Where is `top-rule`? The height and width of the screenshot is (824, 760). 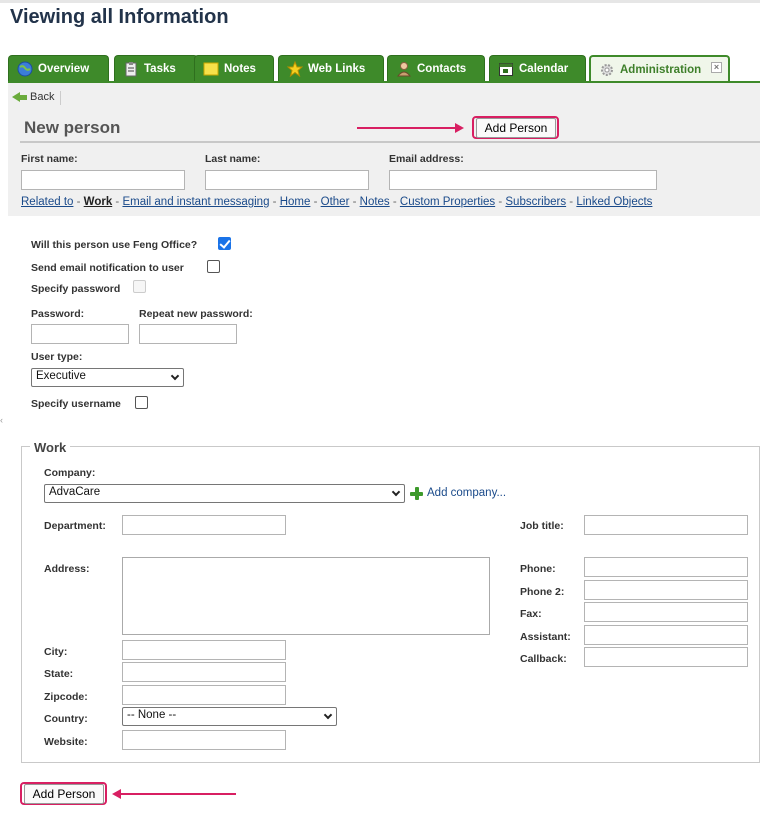
top-rule is located at coordinates (380, 1).